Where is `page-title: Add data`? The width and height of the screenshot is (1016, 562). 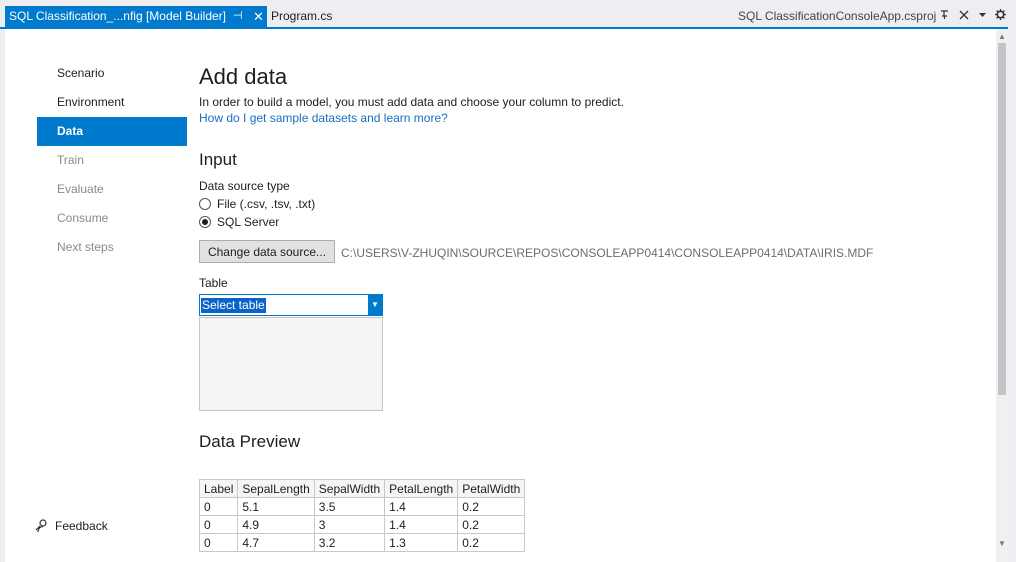
page-title: Add data is located at coordinates (243, 76).